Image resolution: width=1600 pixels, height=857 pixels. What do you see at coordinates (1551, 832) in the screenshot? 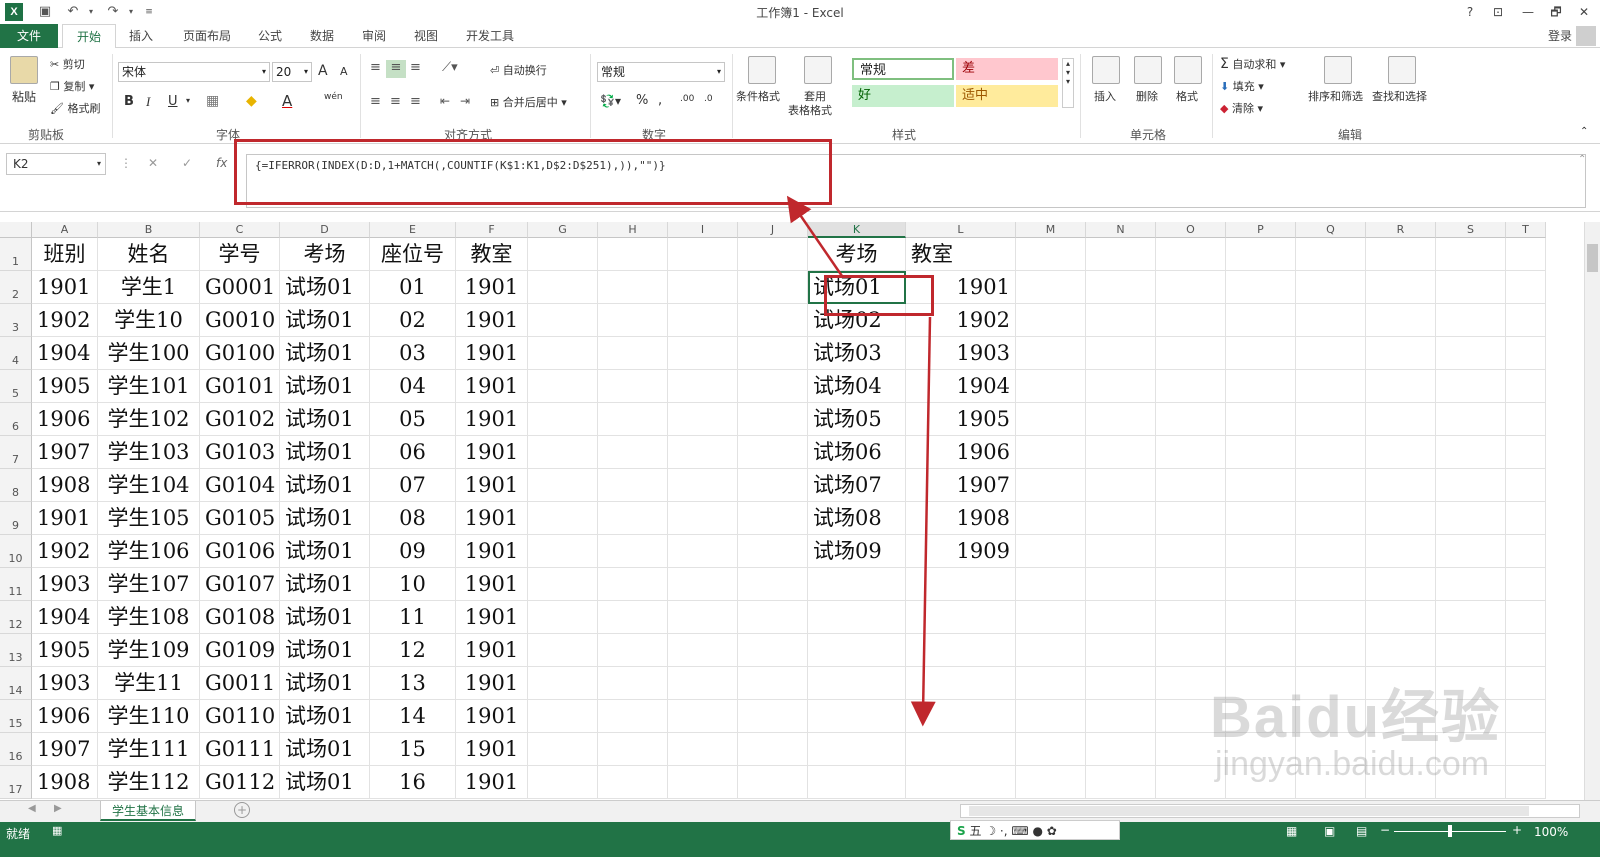
I see `zoom-level: 100%` at bounding box center [1551, 832].